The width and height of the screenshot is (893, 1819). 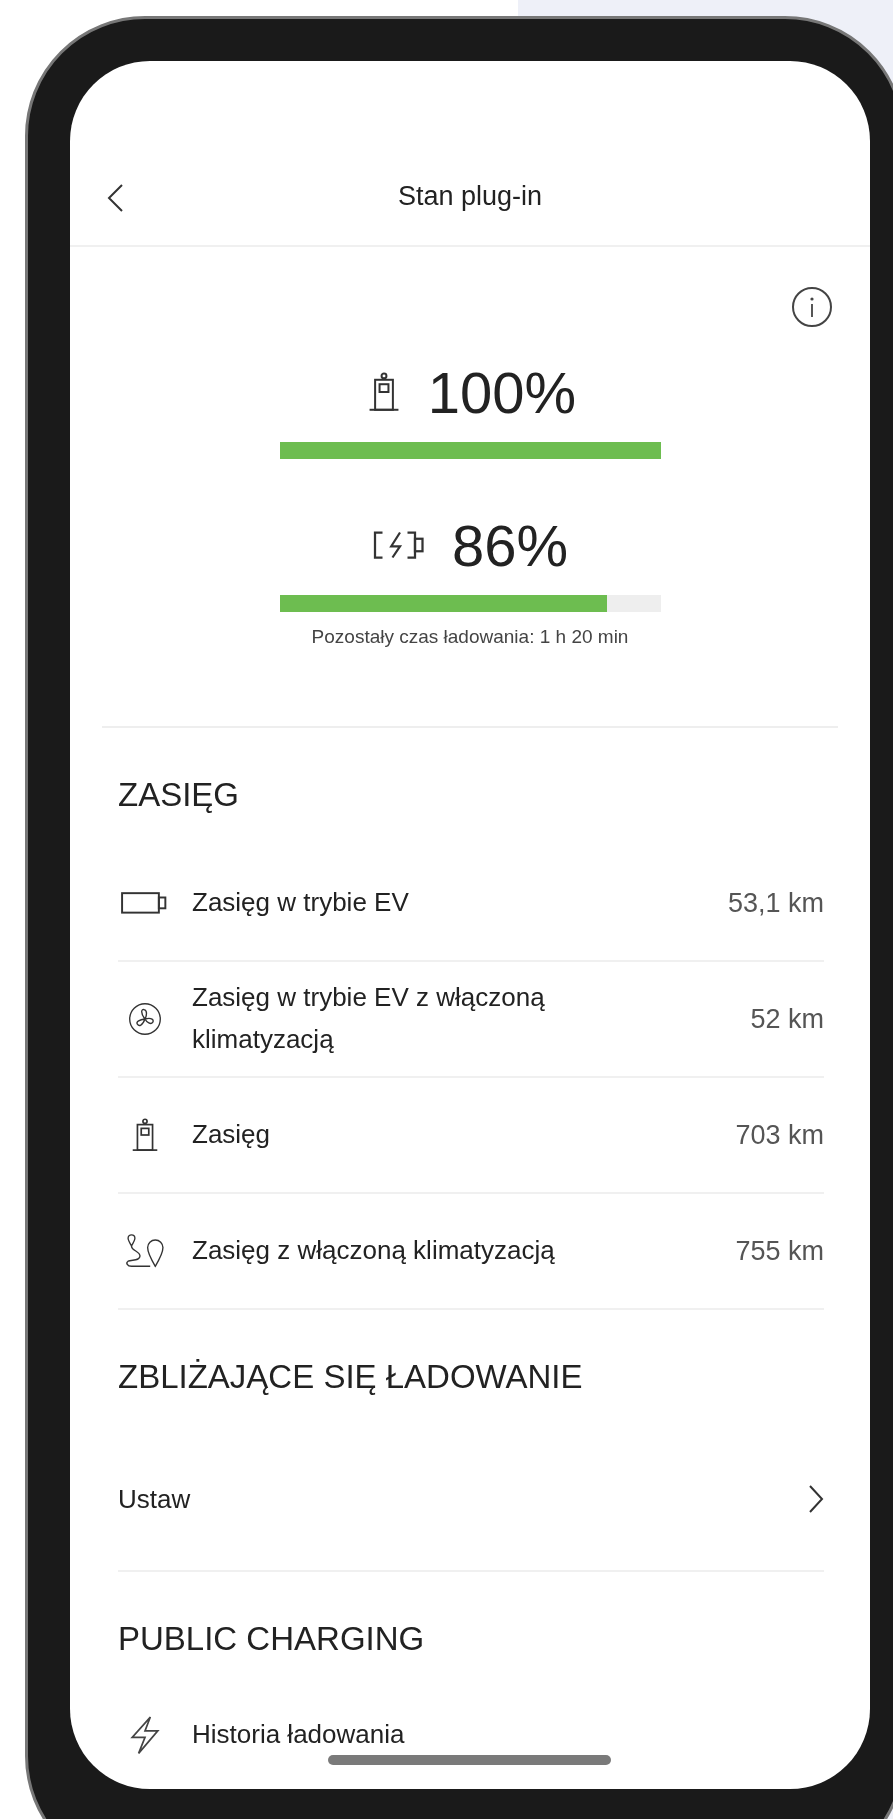 I want to click on battery-icon, so click(x=145, y=903).